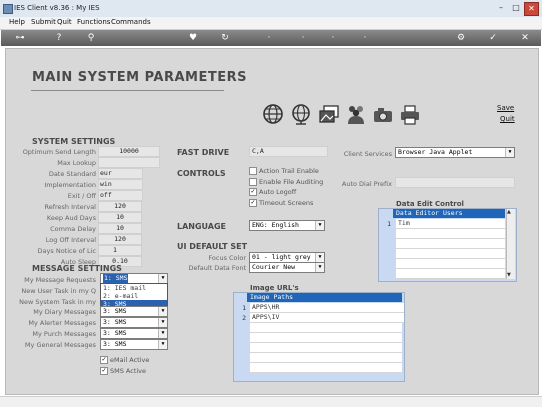  Describe the element at coordinates (509, 212) in the screenshot. I see `scroll-up-icon: ▲` at that location.